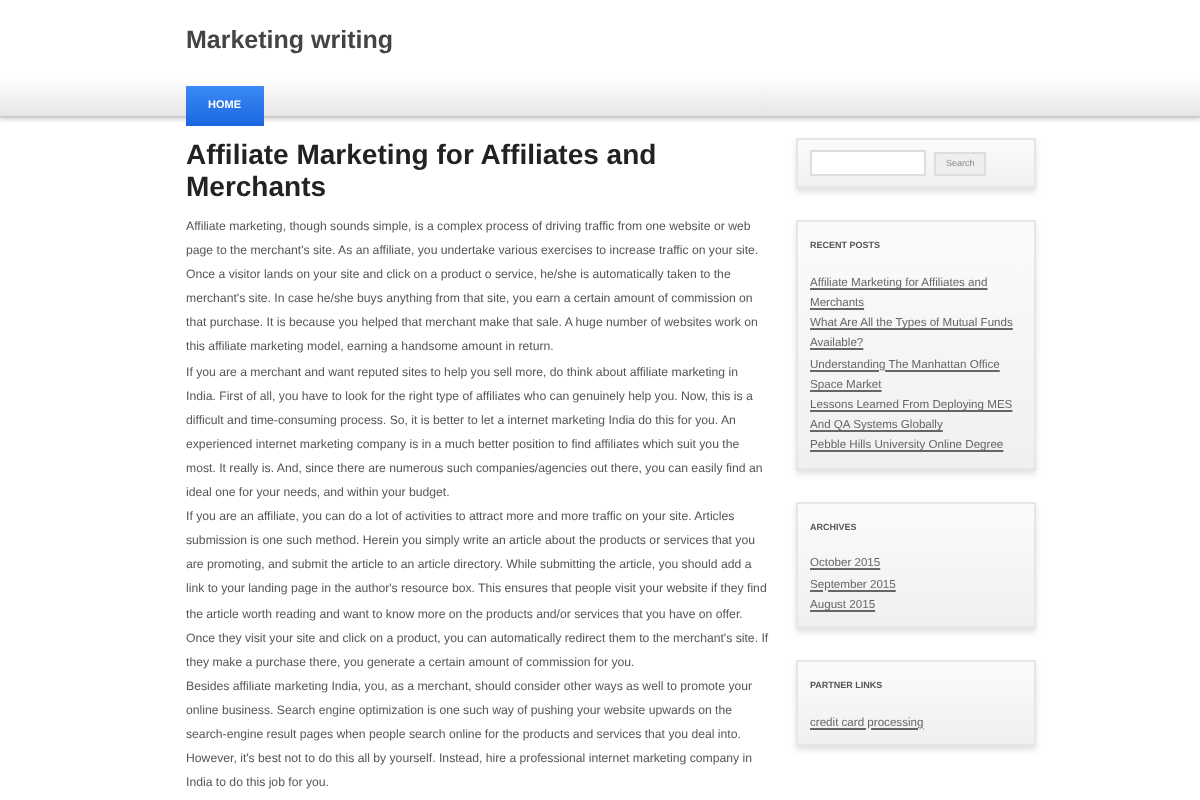  I want to click on article-title: Affiliate Marketing for Affiliates and Merchants, so click(422, 170).